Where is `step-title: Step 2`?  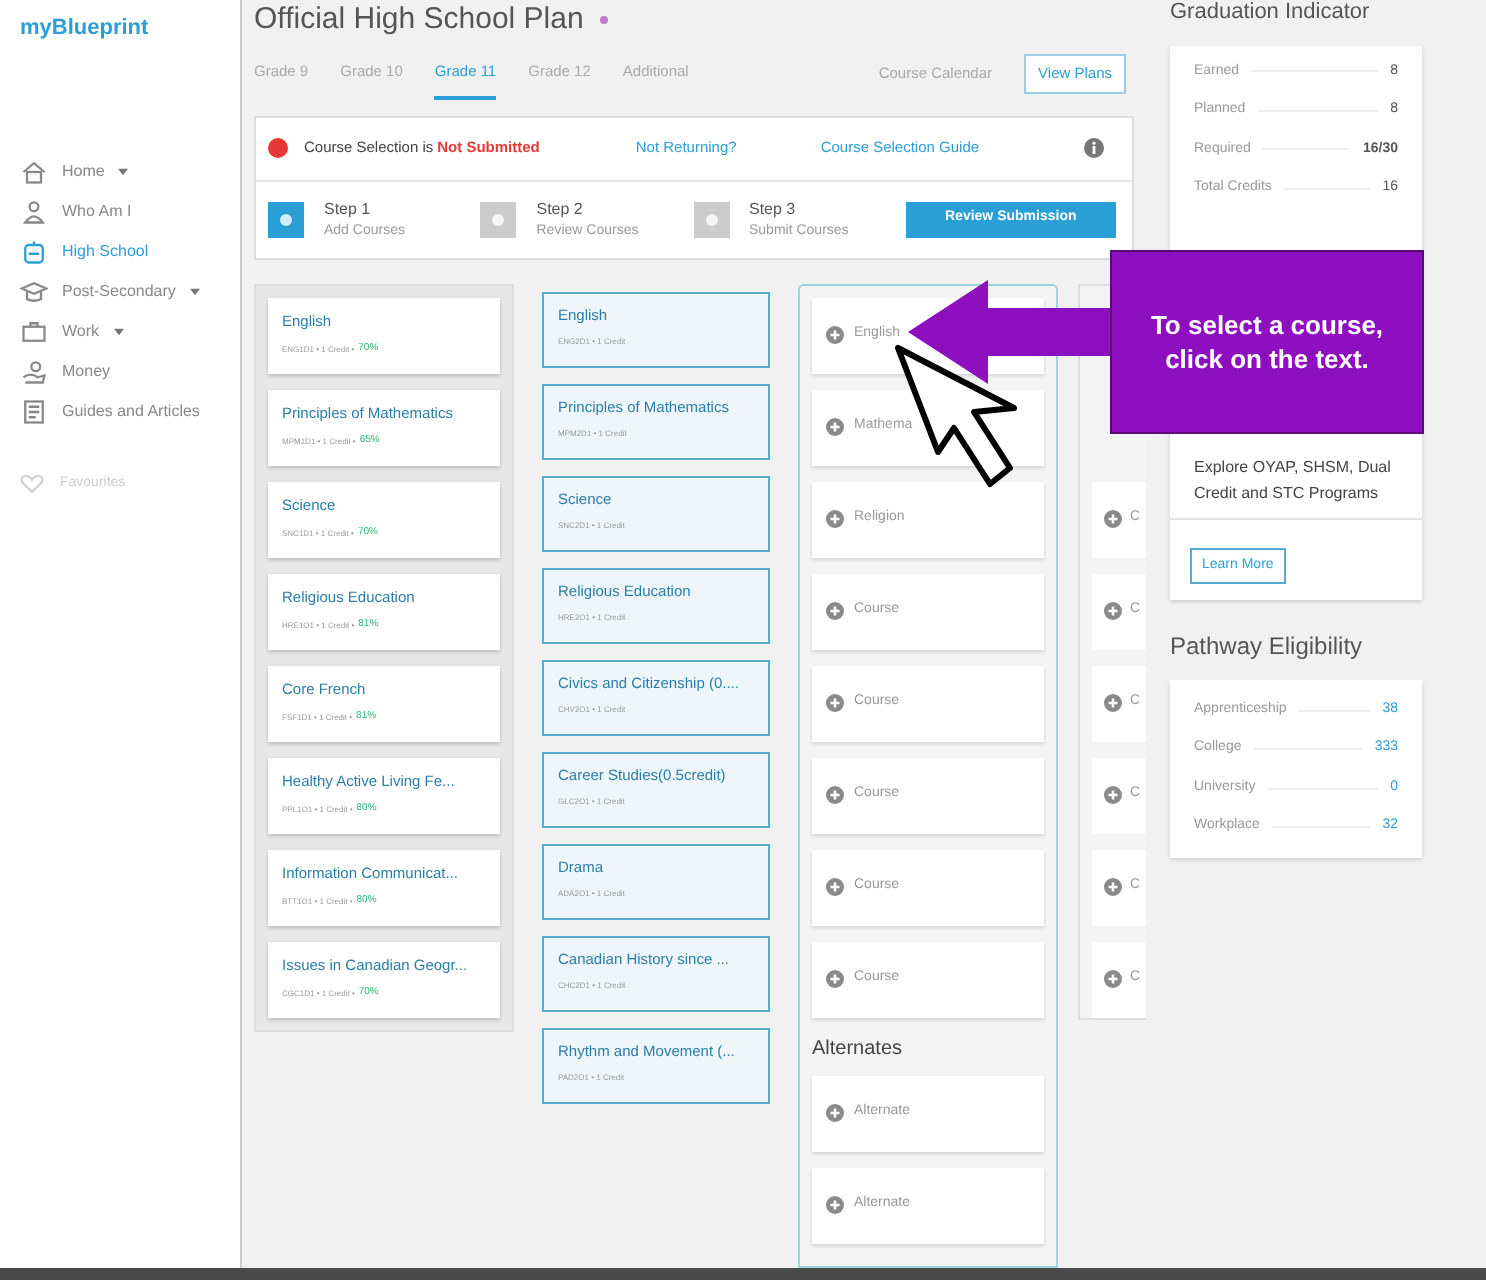
step-title: Step 2 is located at coordinates (560, 208).